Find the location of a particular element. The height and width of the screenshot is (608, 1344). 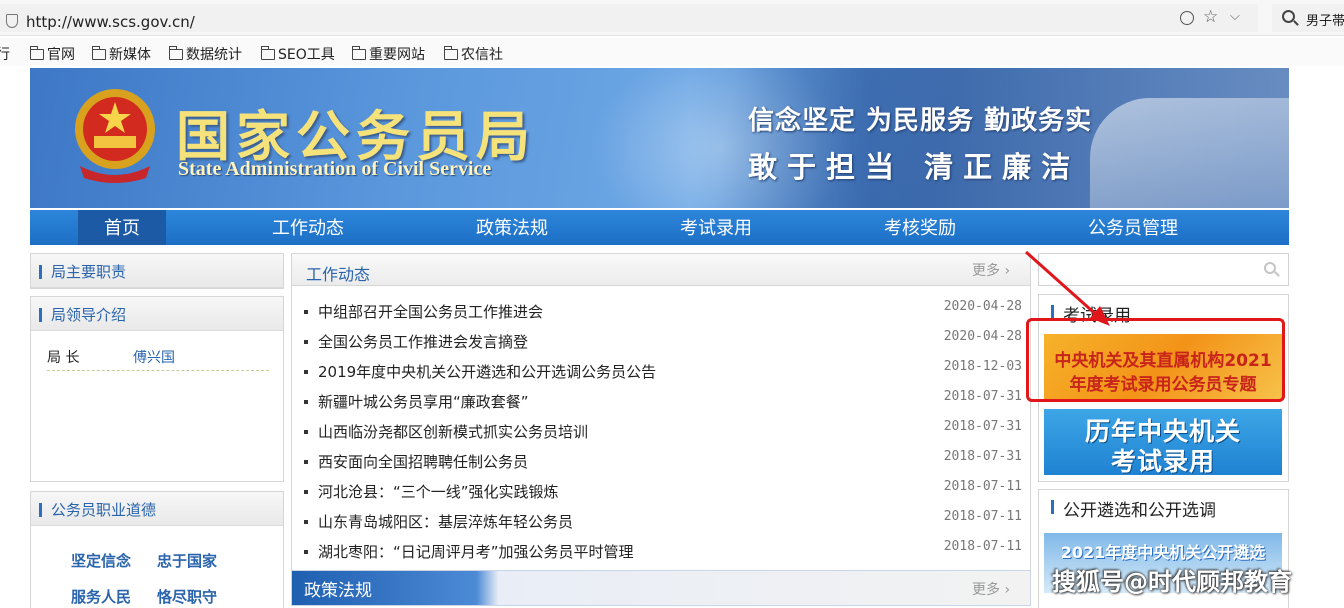

leaders-header: 局领导介绍 is located at coordinates (157, 314).